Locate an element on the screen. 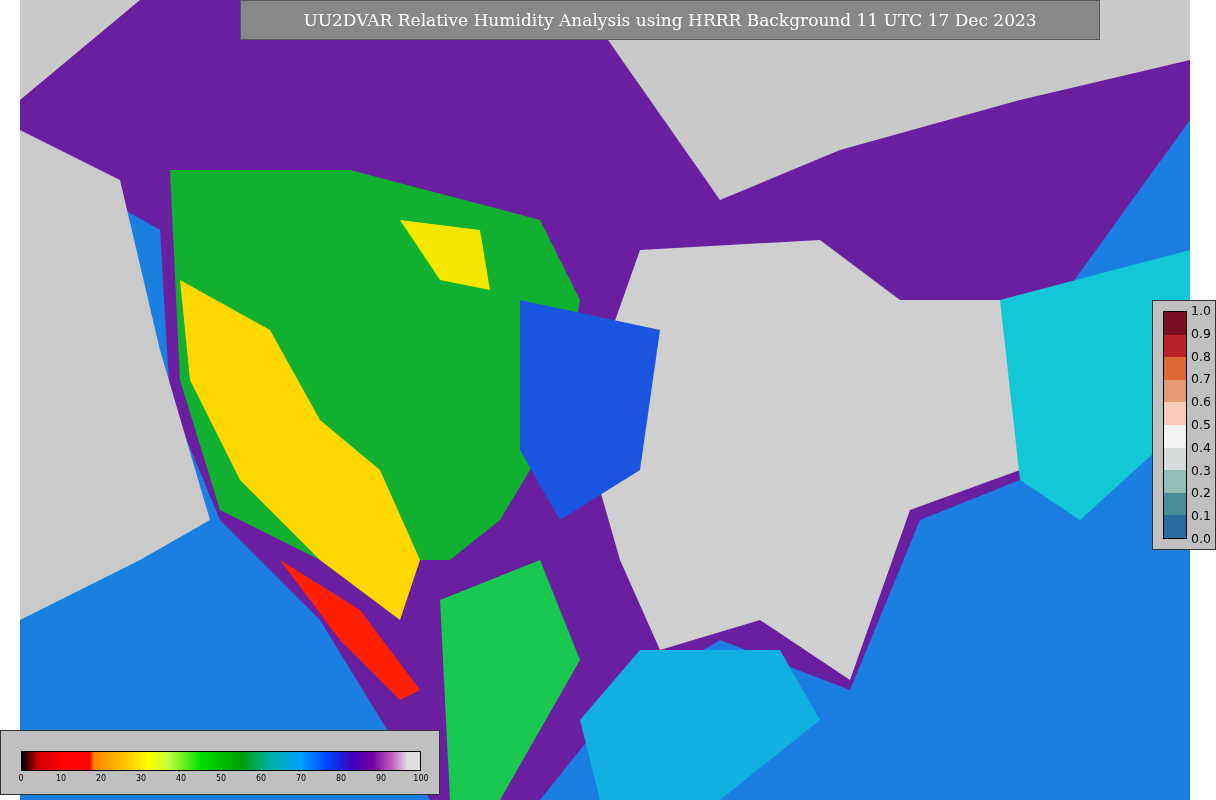  tick-label: 0.1 is located at coordinates (1201, 516).